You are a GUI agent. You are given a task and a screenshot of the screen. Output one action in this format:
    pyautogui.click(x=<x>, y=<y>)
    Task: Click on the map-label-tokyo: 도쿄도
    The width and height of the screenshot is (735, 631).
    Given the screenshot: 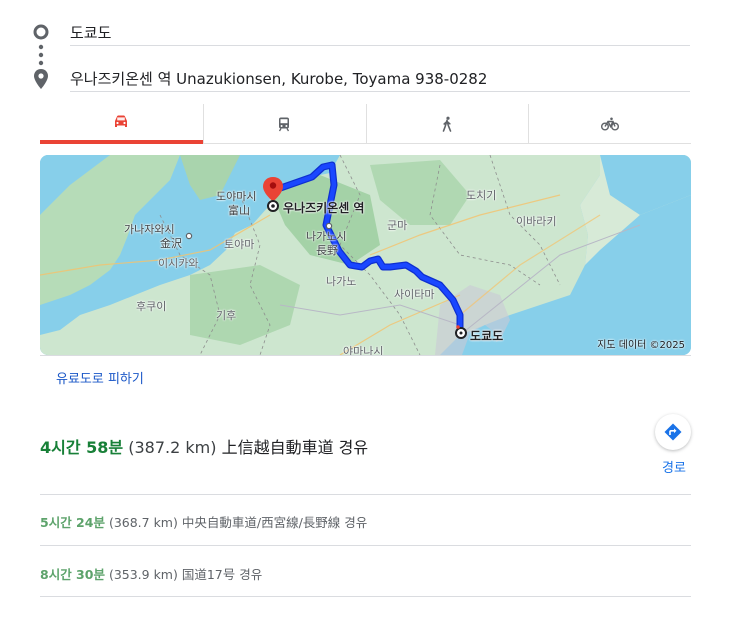 What is the action you would take?
    pyautogui.click(x=486, y=335)
    